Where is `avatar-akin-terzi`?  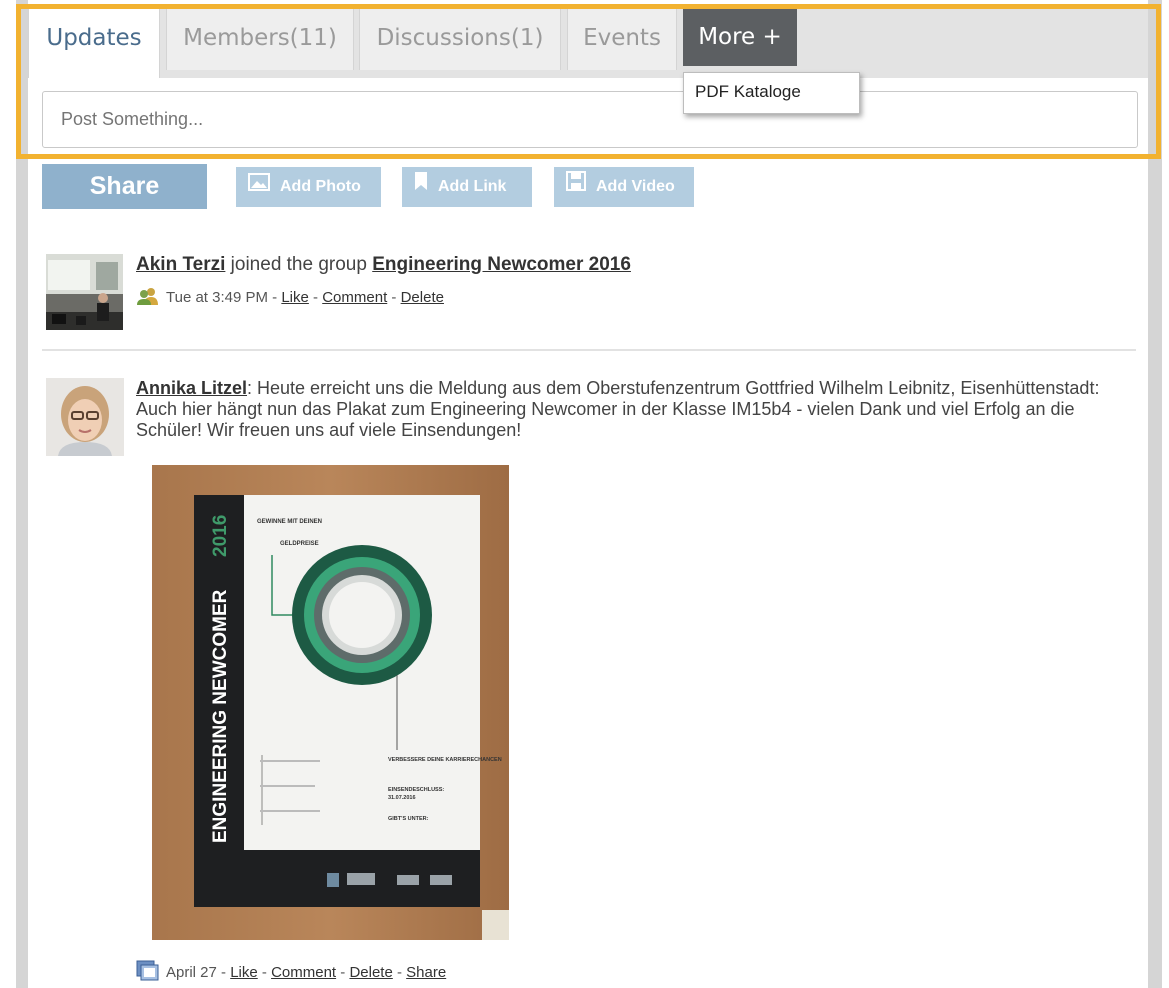 avatar-akin-terzi is located at coordinates (84, 292).